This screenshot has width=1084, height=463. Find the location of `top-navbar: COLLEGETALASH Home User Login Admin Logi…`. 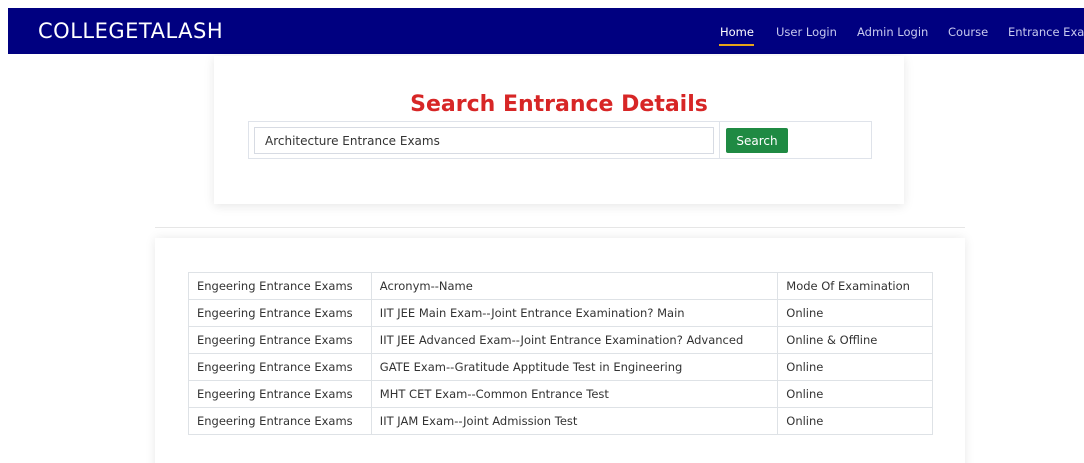

top-navbar: COLLEGETALASH Home User Login Admin Logi… is located at coordinates (546, 31).